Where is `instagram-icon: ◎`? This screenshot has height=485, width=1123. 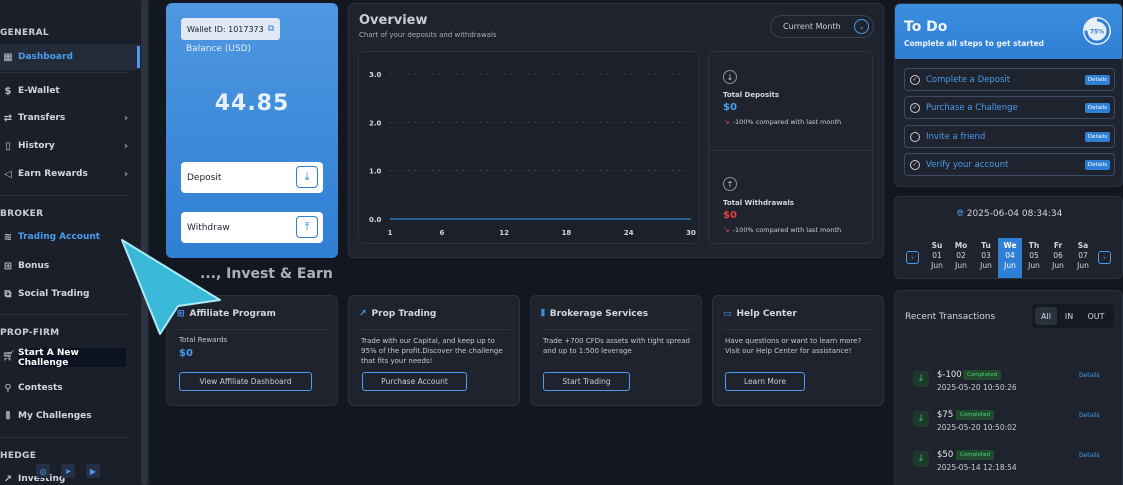 instagram-icon: ◎ is located at coordinates (43, 471).